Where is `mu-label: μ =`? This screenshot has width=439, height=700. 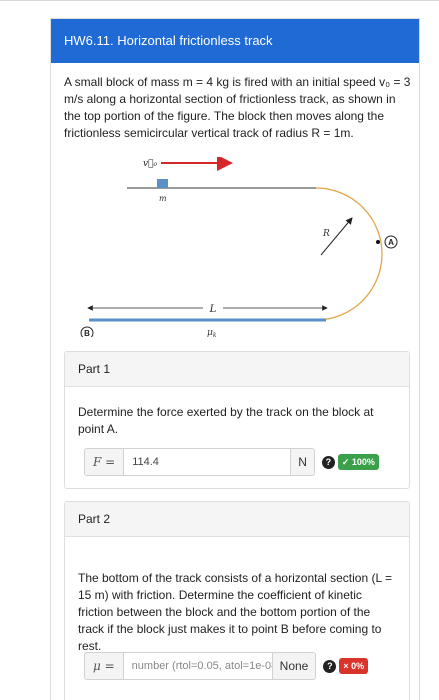 mu-label: μ = is located at coordinates (103, 666).